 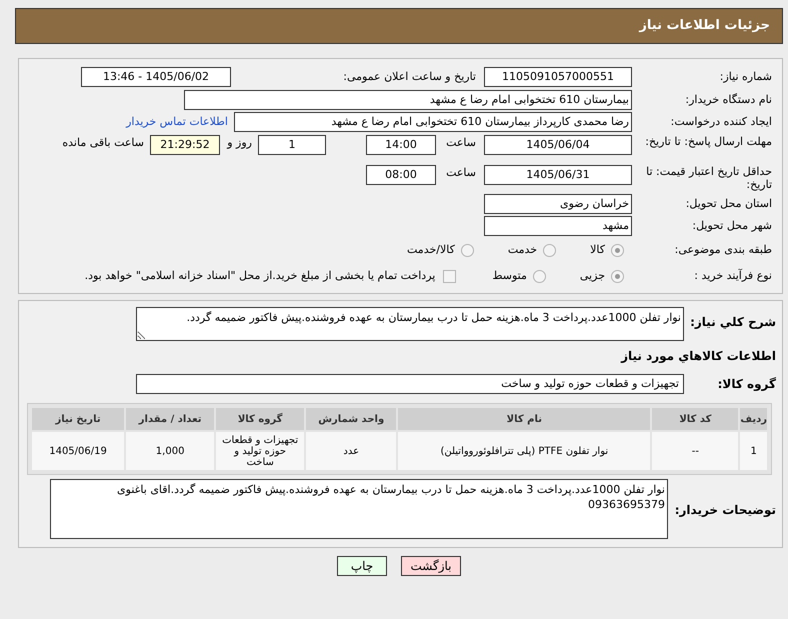 I want to click on page-title: جزئیات اطلاعات نیاز, so click(x=704, y=26).